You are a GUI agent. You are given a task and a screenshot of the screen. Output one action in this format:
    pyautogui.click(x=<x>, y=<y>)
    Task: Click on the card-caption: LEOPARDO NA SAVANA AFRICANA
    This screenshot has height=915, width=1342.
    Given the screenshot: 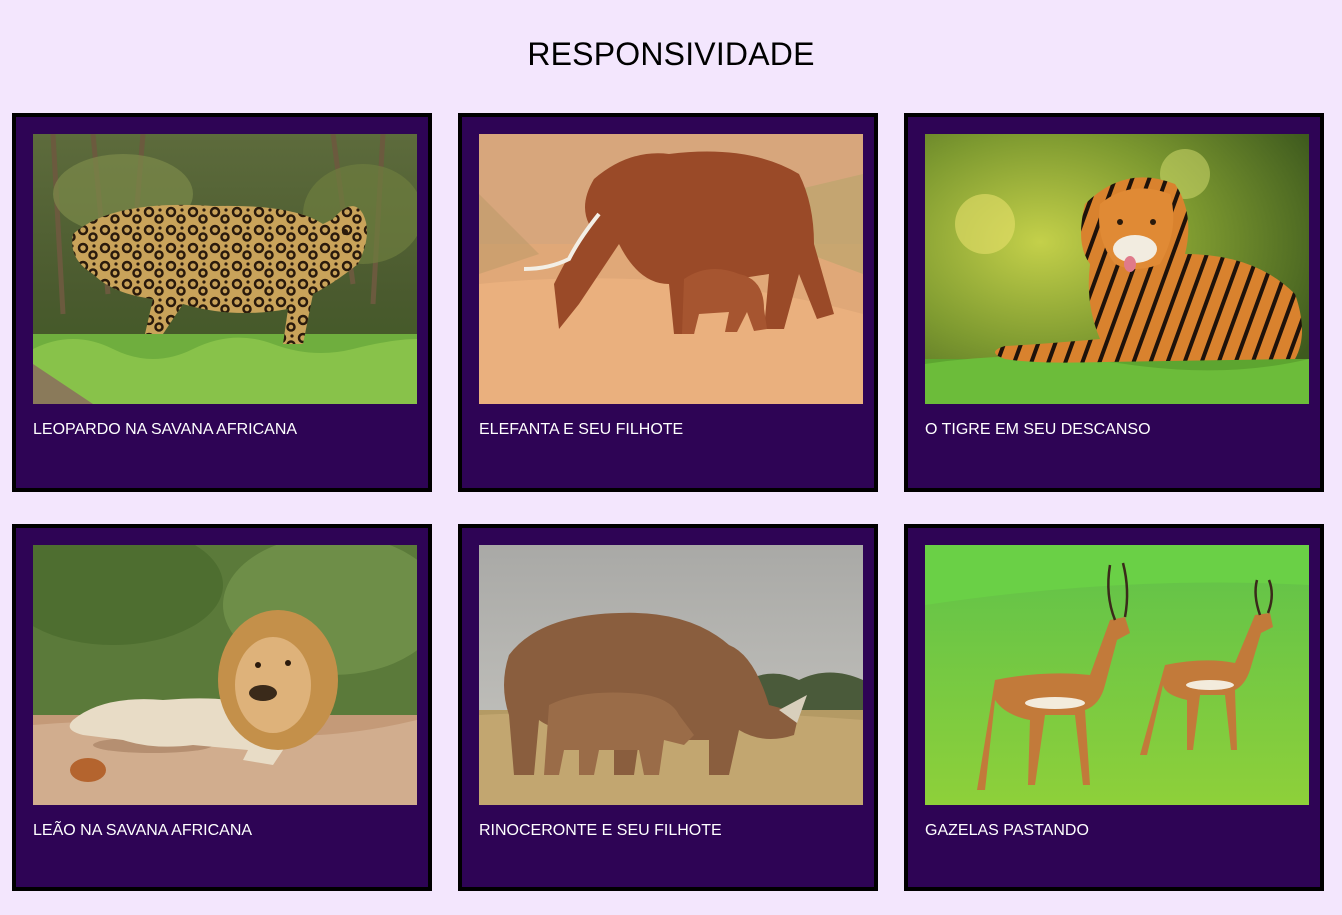 What is the action you would take?
    pyautogui.click(x=165, y=429)
    